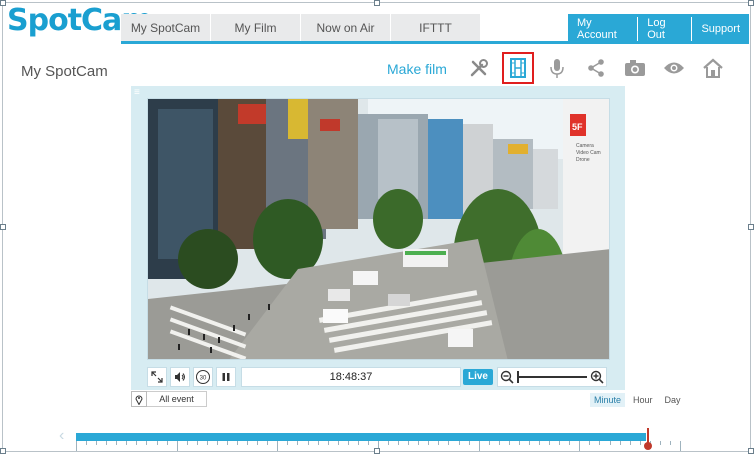 The width and height of the screenshot is (754, 454). I want to click on share-button, so click(596, 68).